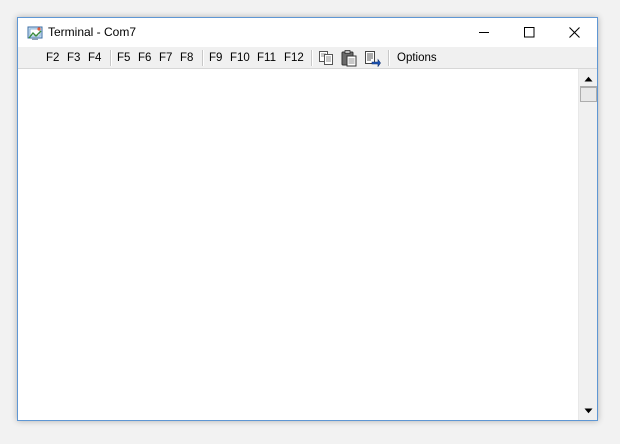 This screenshot has width=620, height=444. I want to click on options-button: Options, so click(417, 58).